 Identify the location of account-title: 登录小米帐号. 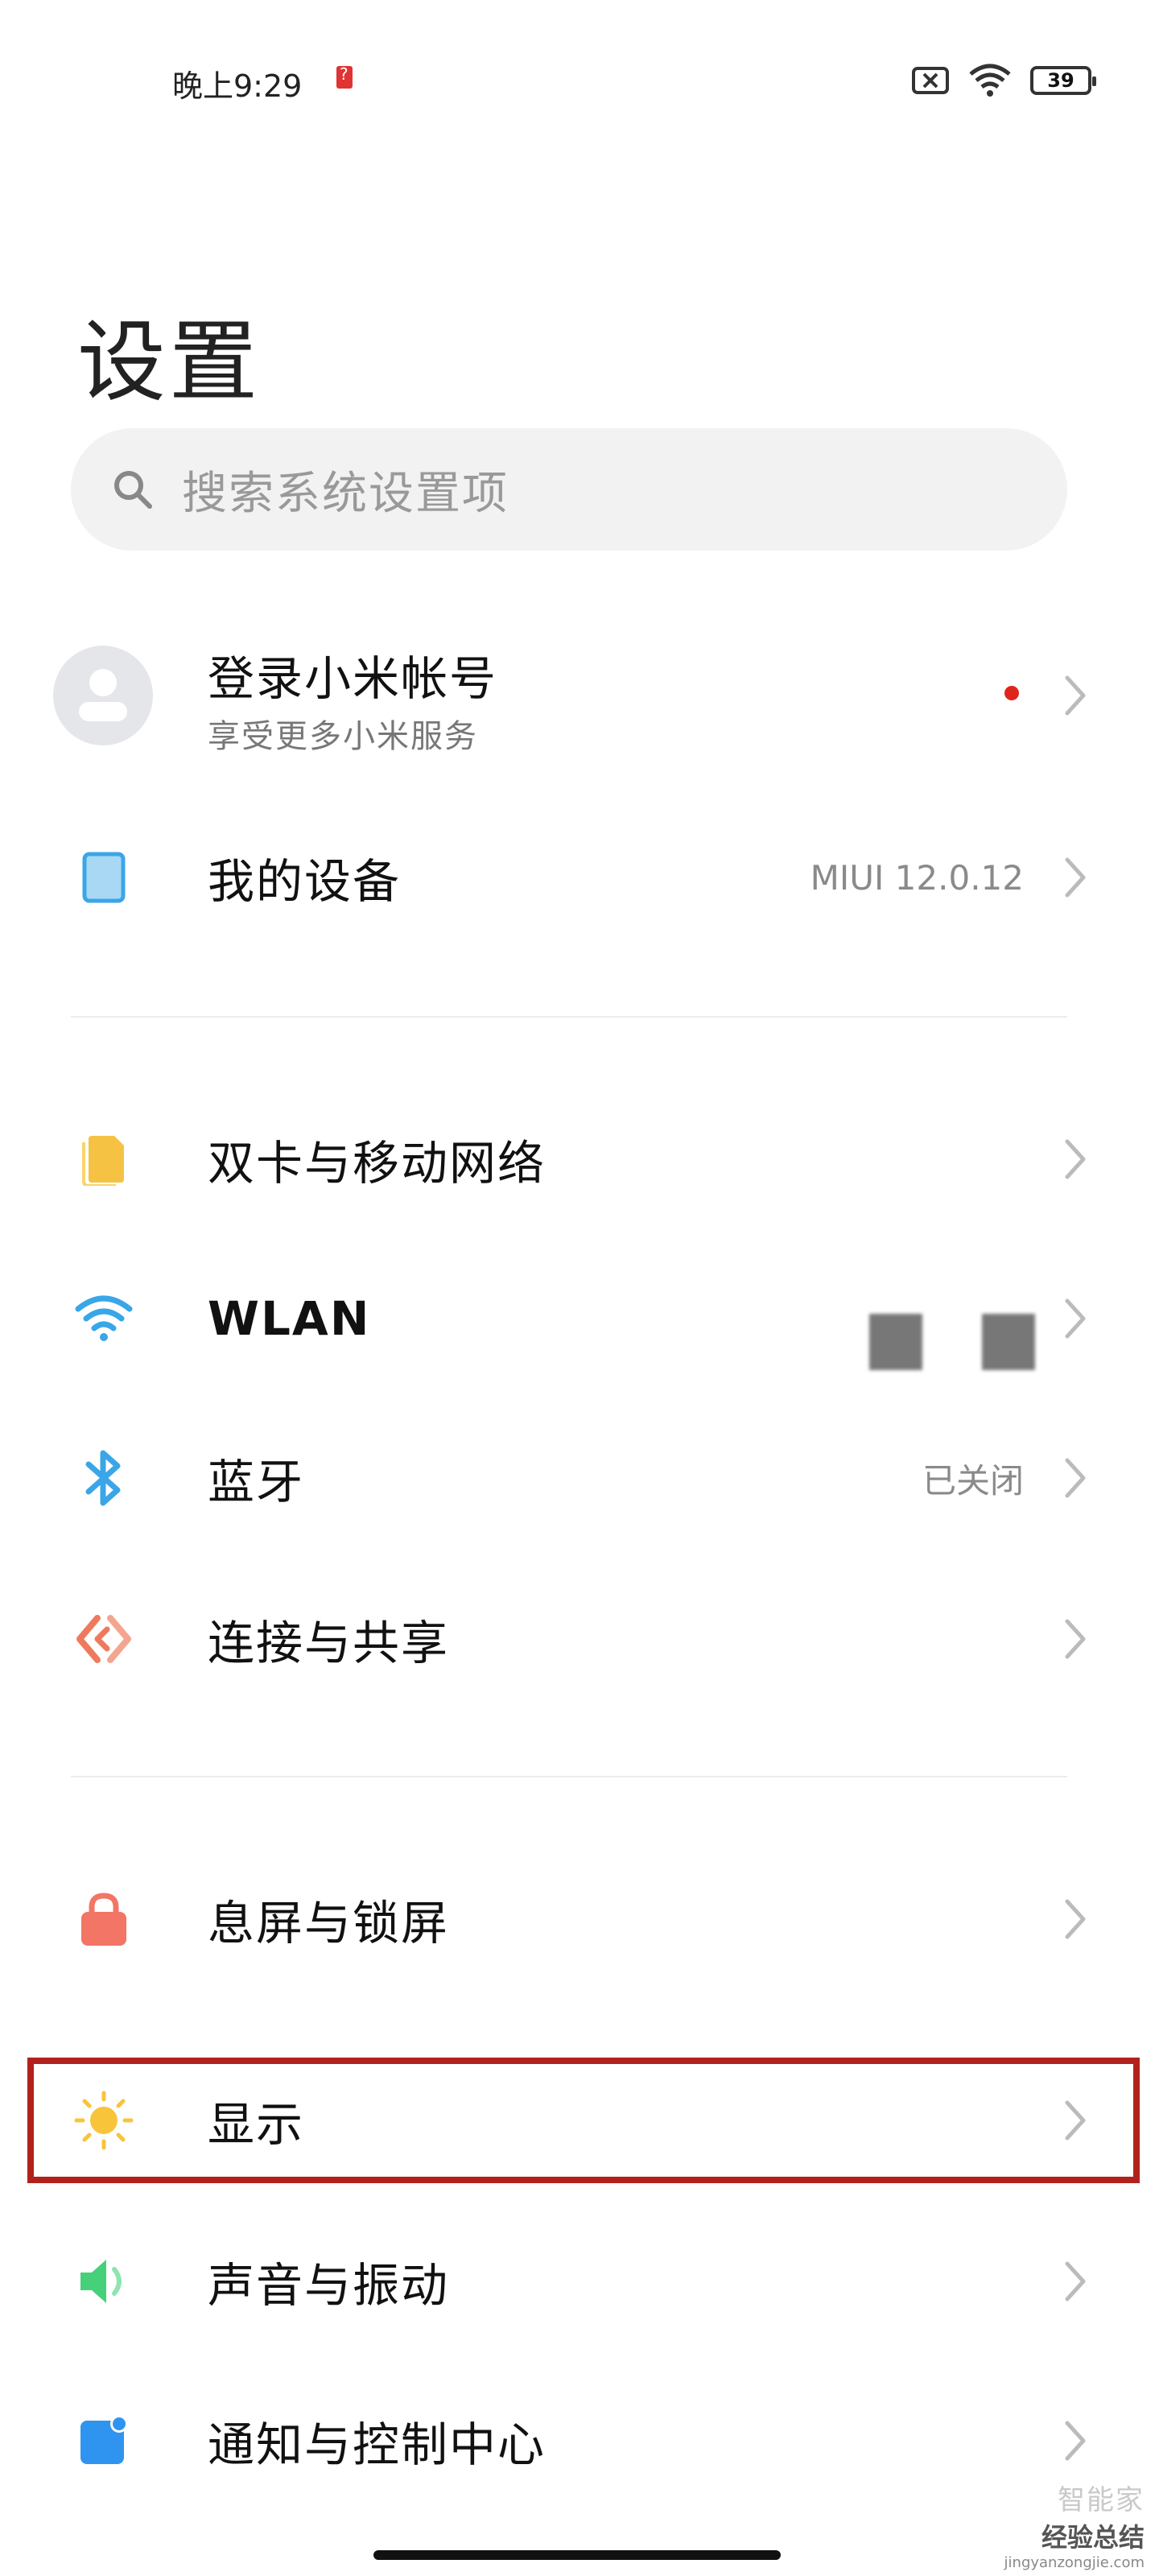
(353, 678).